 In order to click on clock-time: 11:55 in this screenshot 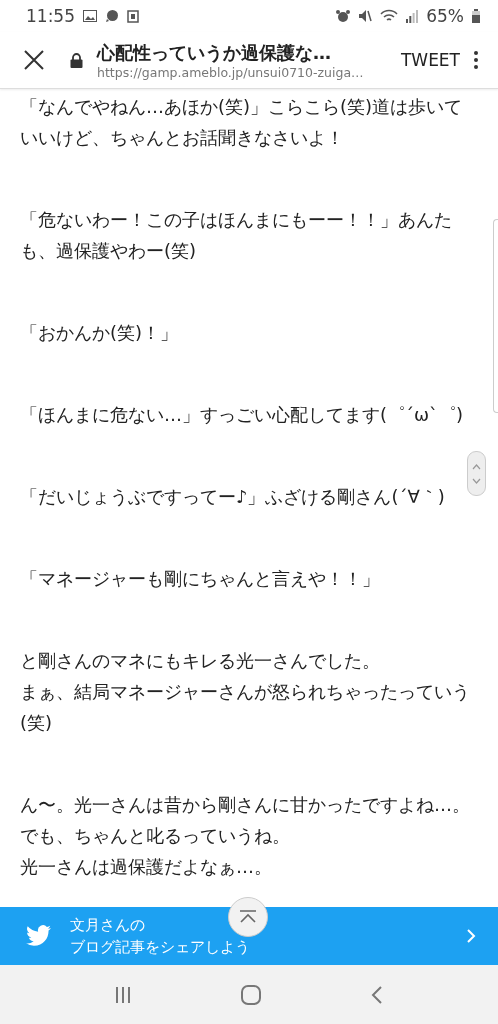, I will do `click(50, 16)`.